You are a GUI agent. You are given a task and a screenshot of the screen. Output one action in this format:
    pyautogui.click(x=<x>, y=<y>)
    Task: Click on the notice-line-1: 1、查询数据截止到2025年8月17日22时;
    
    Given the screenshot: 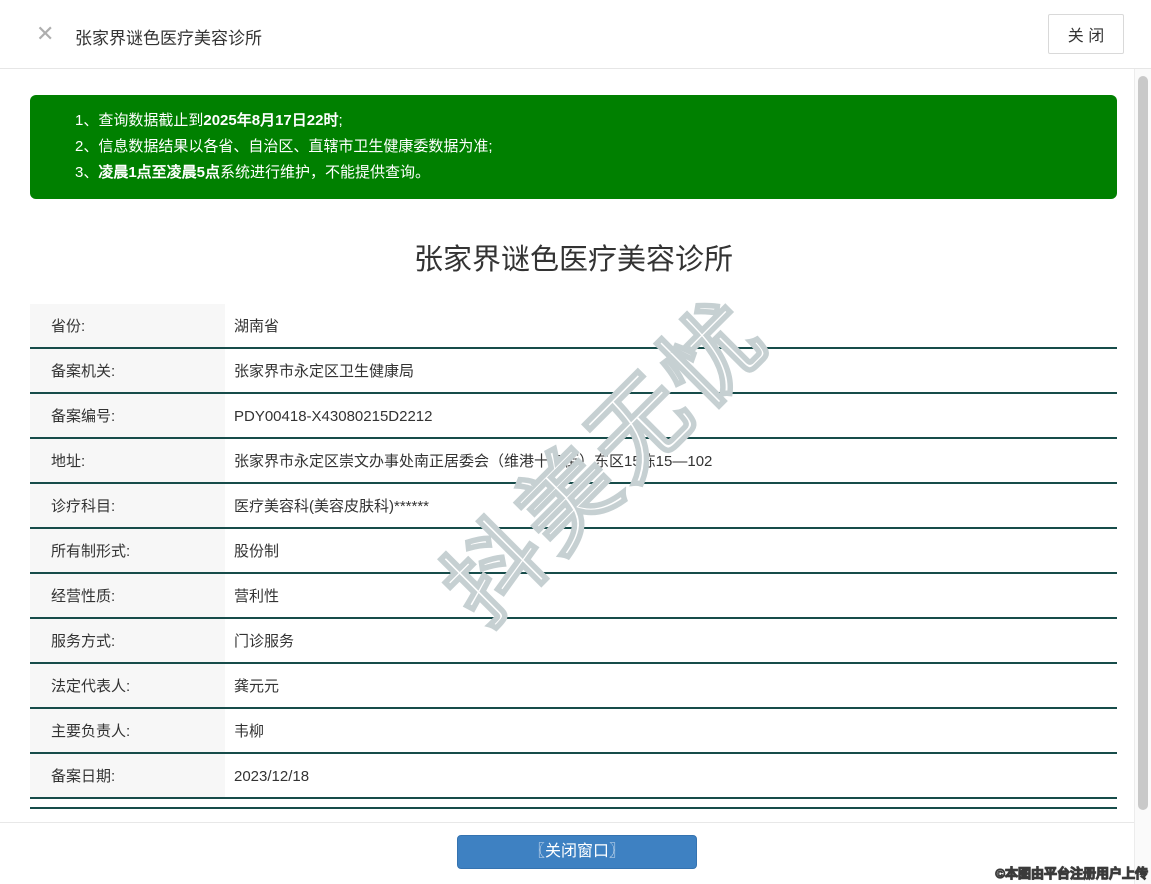 What is the action you would take?
    pyautogui.click(x=209, y=120)
    